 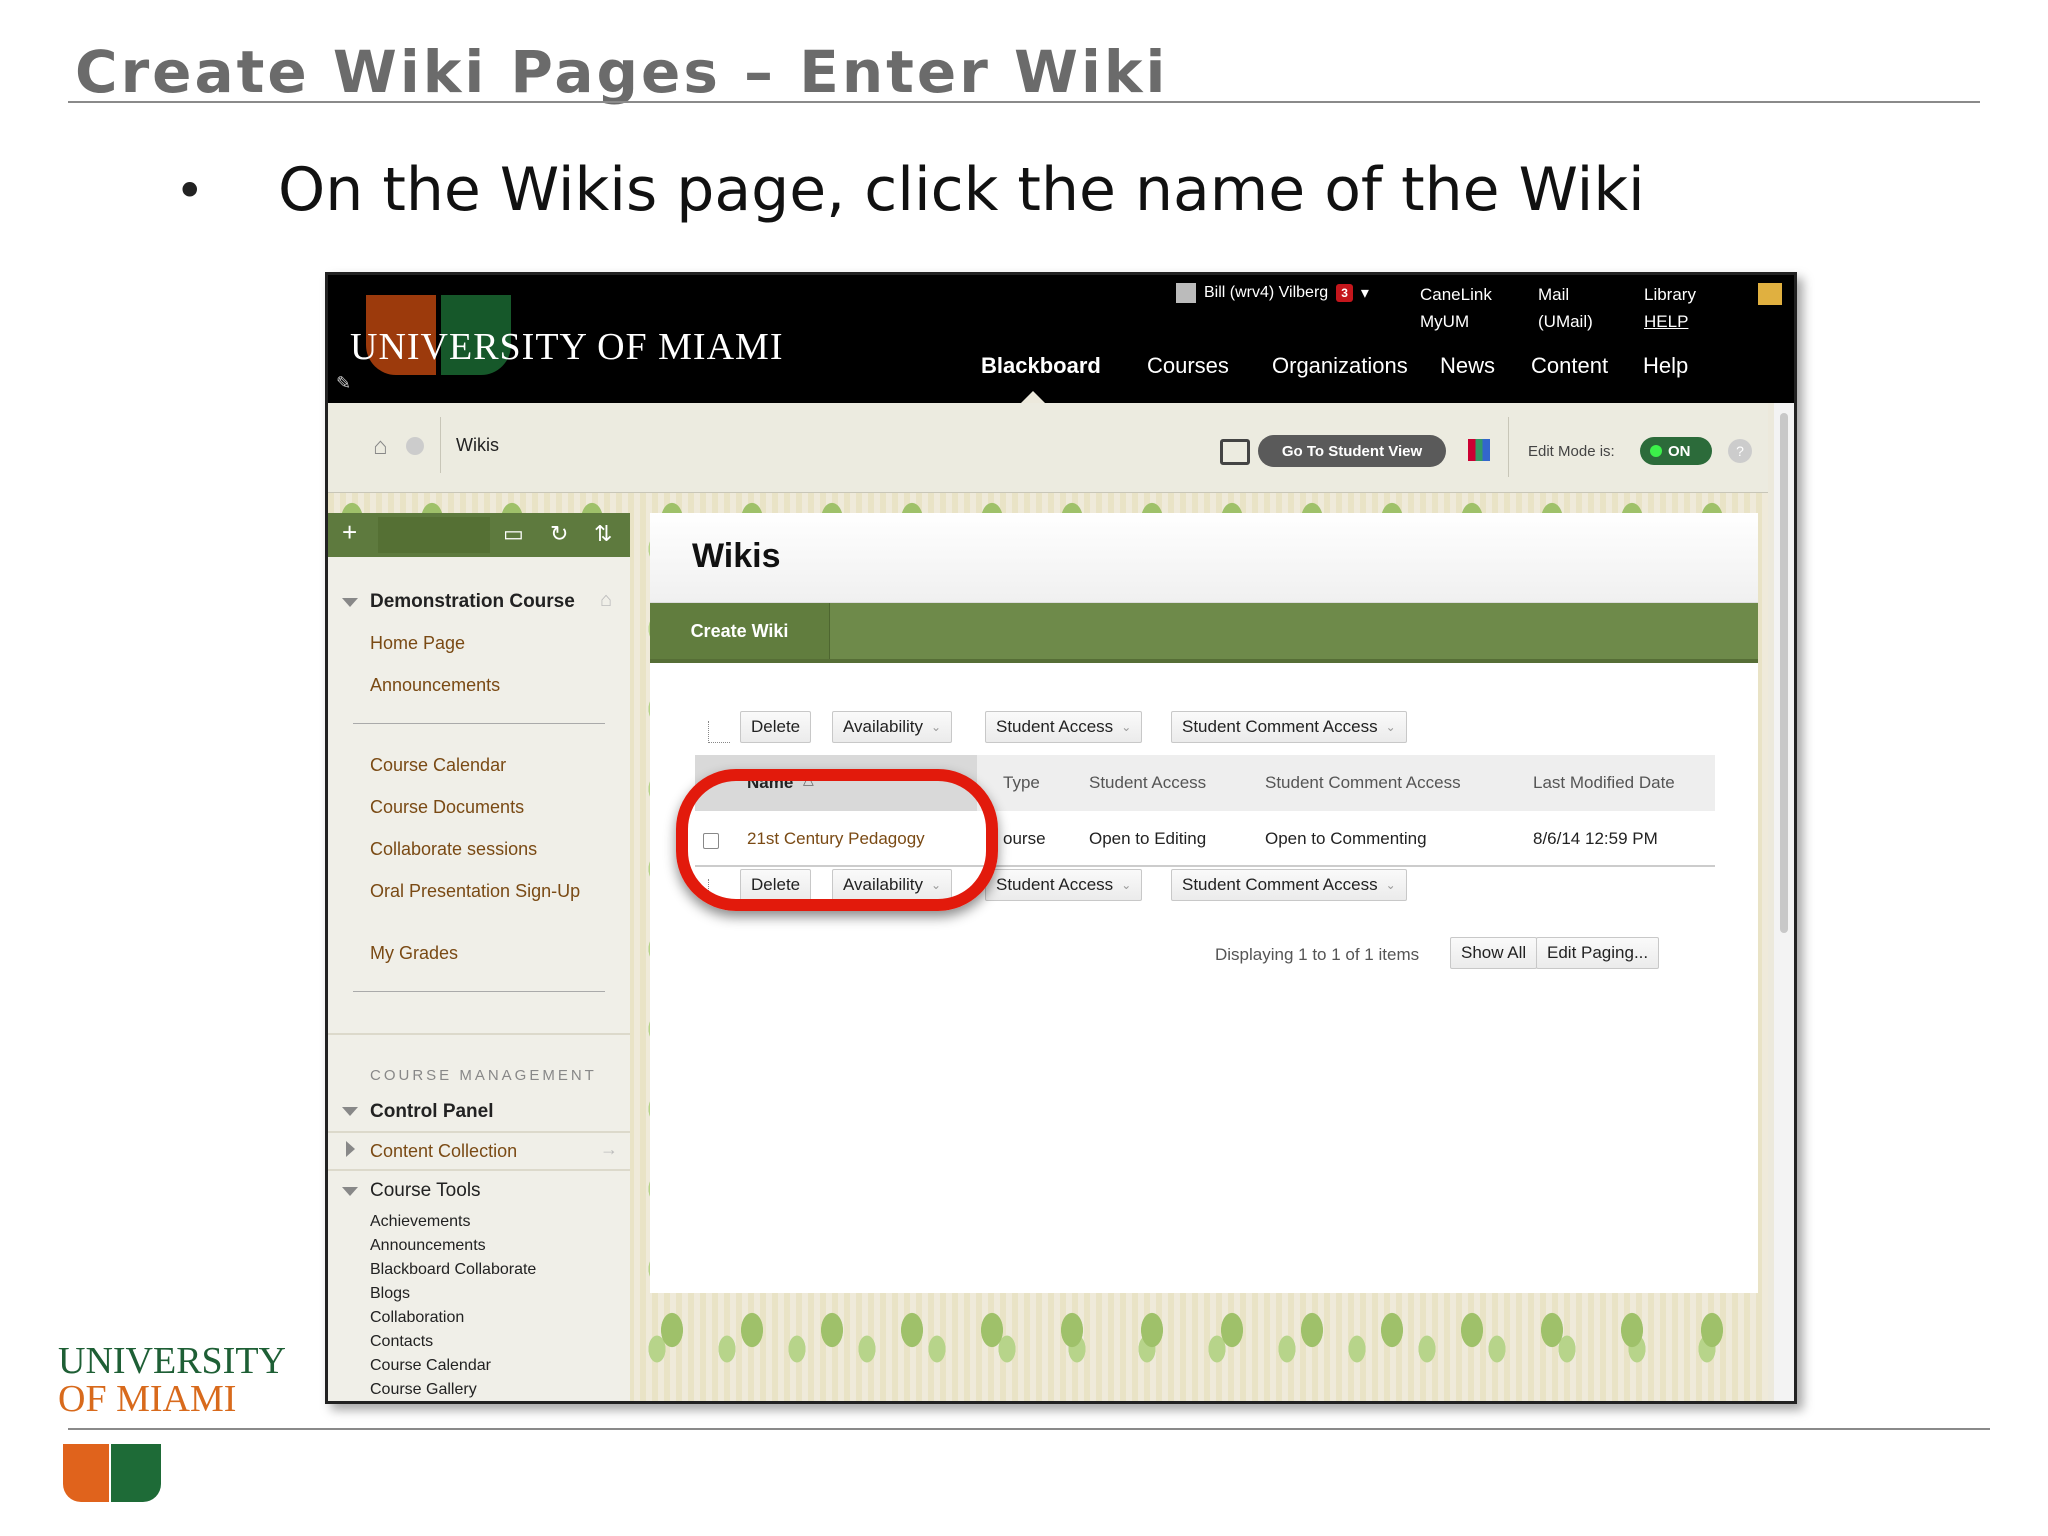 What do you see at coordinates (443, 1151) in the screenshot?
I see `sidebar-item-content-collection: Content Collection` at bounding box center [443, 1151].